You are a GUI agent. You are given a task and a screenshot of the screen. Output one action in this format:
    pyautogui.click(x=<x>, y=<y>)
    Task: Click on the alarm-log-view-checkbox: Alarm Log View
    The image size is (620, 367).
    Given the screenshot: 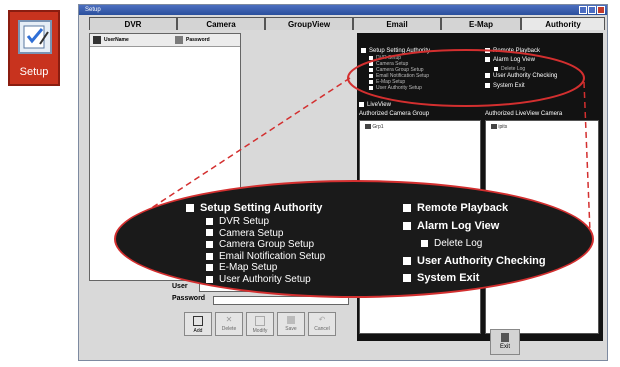 What is the action you would take?
    pyautogui.click(x=510, y=60)
    